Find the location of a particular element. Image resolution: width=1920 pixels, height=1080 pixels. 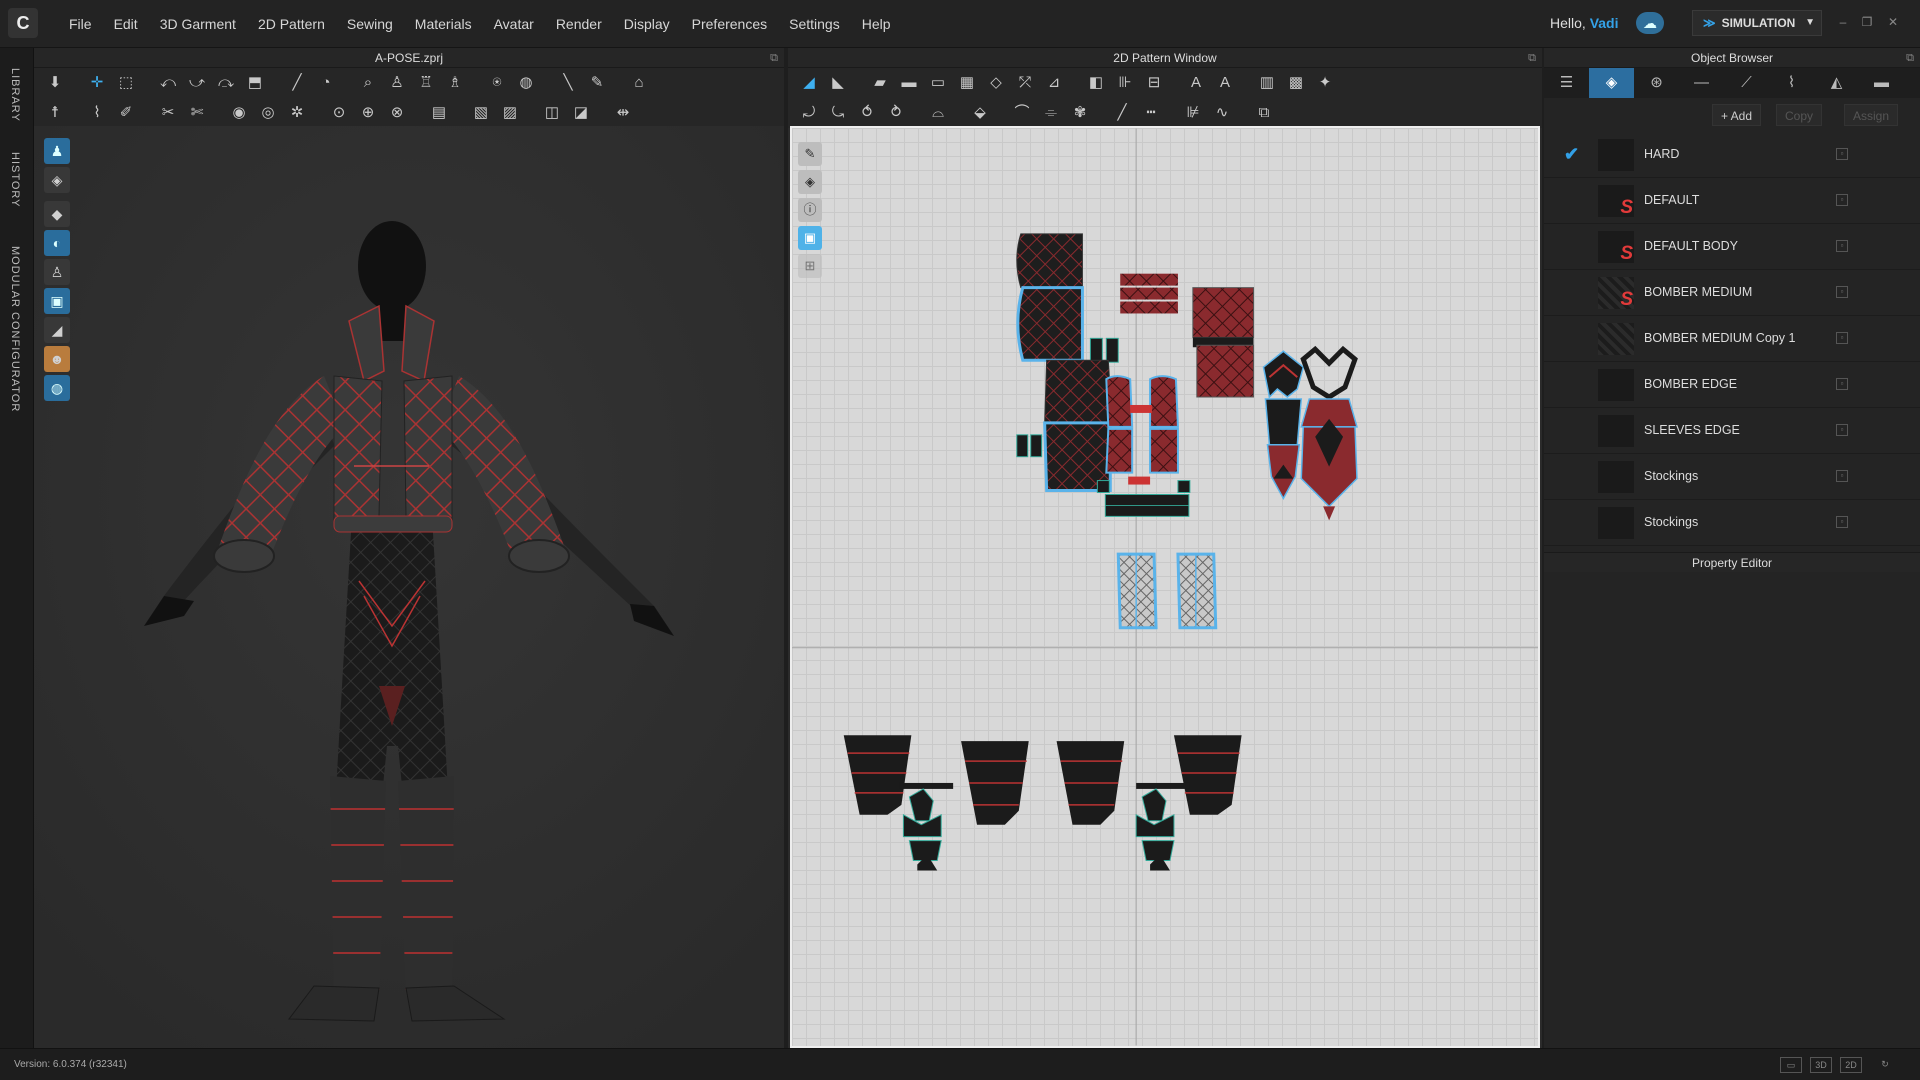

texture-view-icon: ▣ is located at coordinates (57, 301).